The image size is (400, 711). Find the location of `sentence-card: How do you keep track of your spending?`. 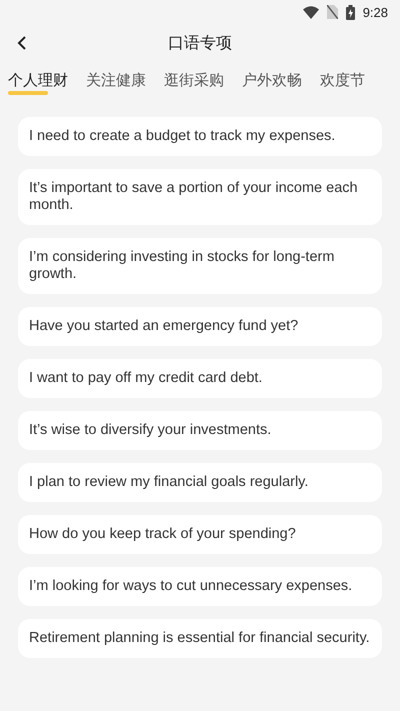

sentence-card: How do you keep track of your spending? is located at coordinates (200, 534).